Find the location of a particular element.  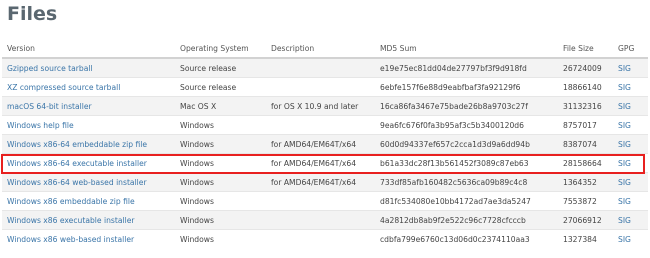

size-cell: 31132316 is located at coordinates (585, 106).